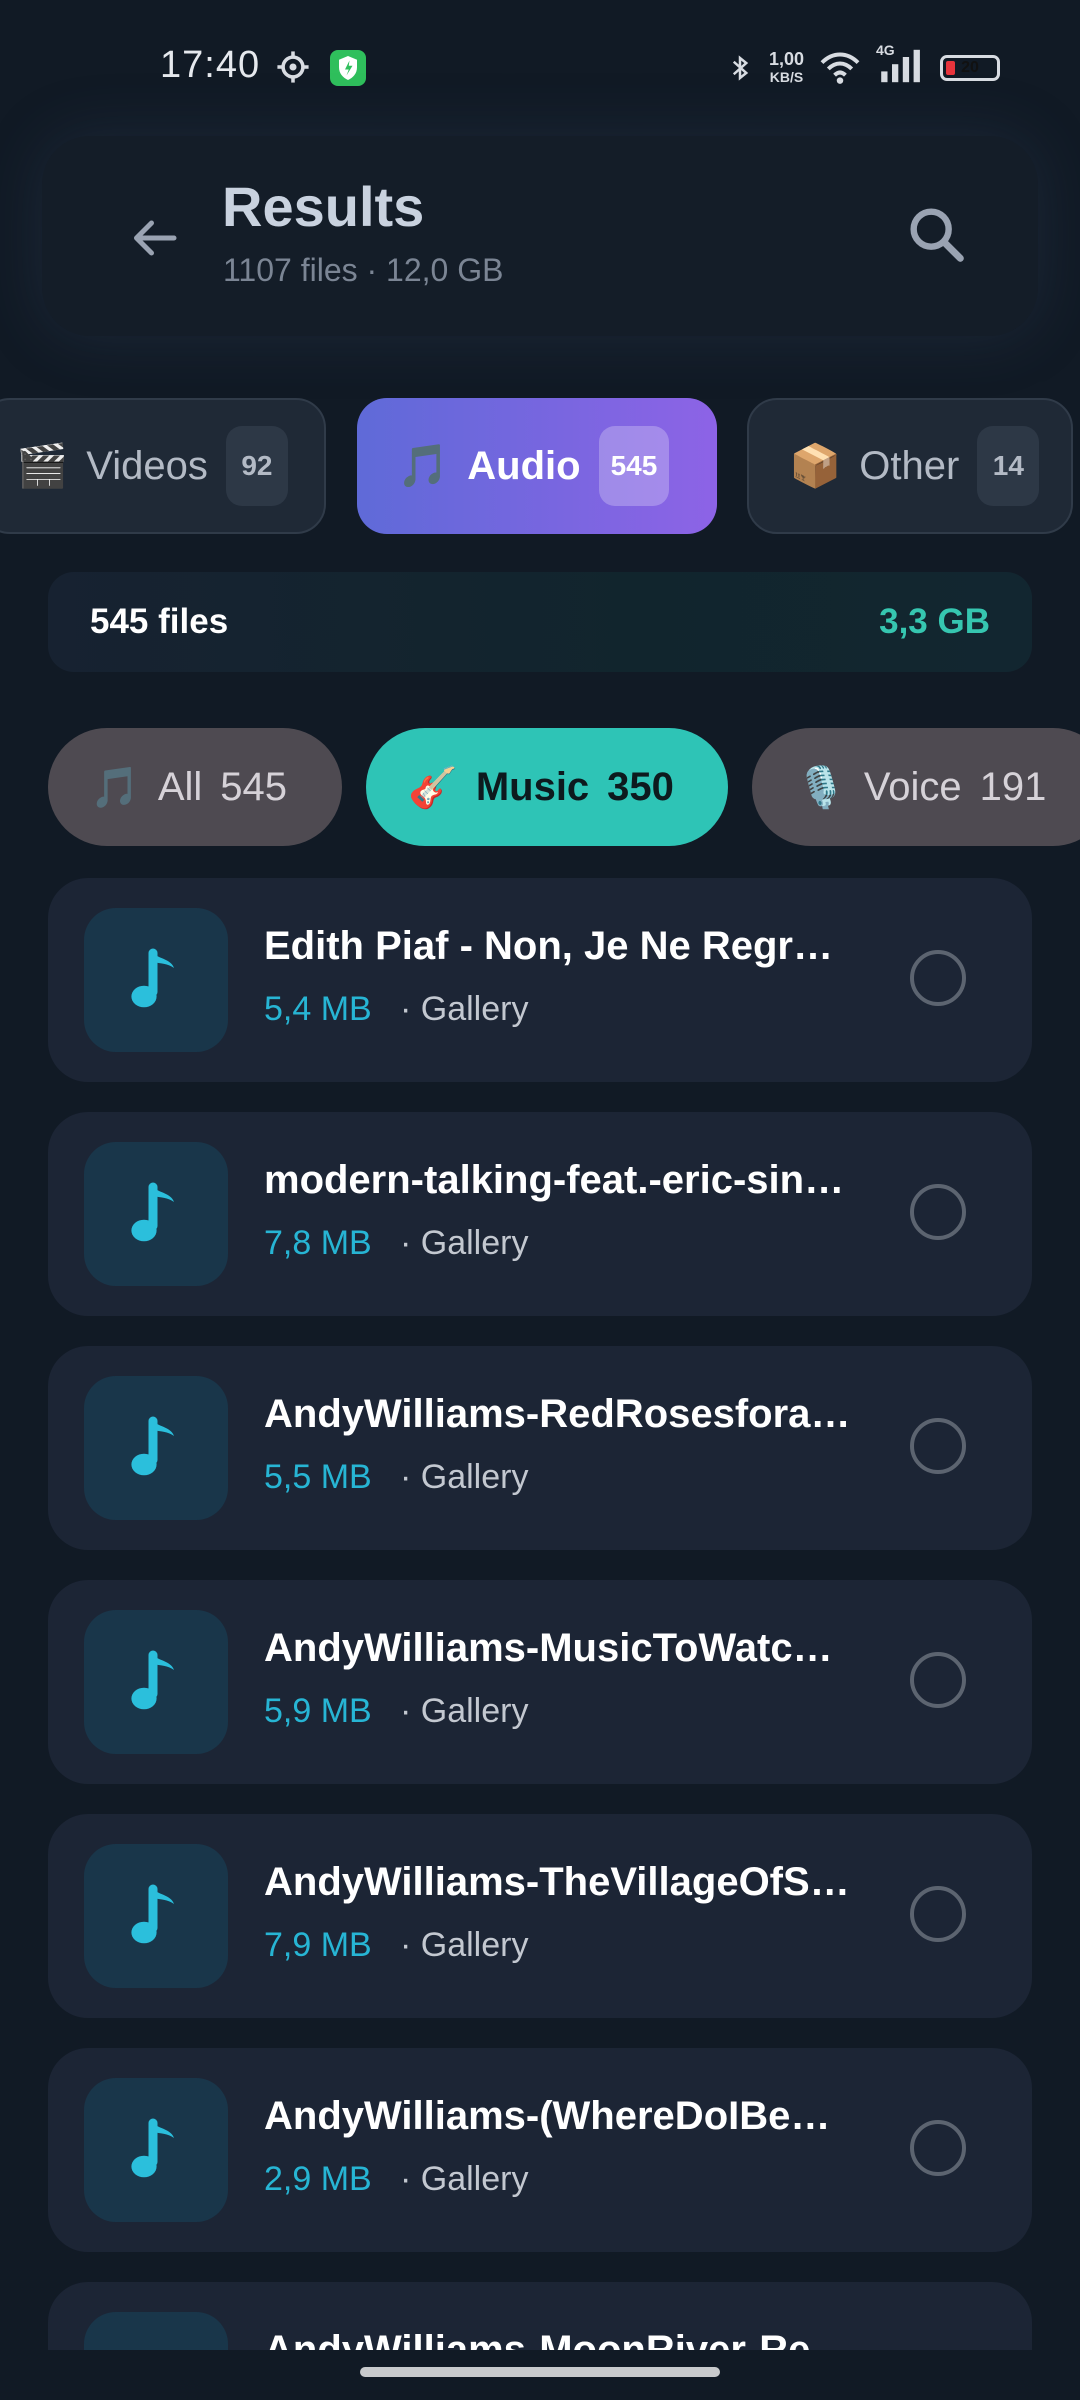 The width and height of the screenshot is (1080, 2400). I want to click on shield-icon, so click(348, 68).